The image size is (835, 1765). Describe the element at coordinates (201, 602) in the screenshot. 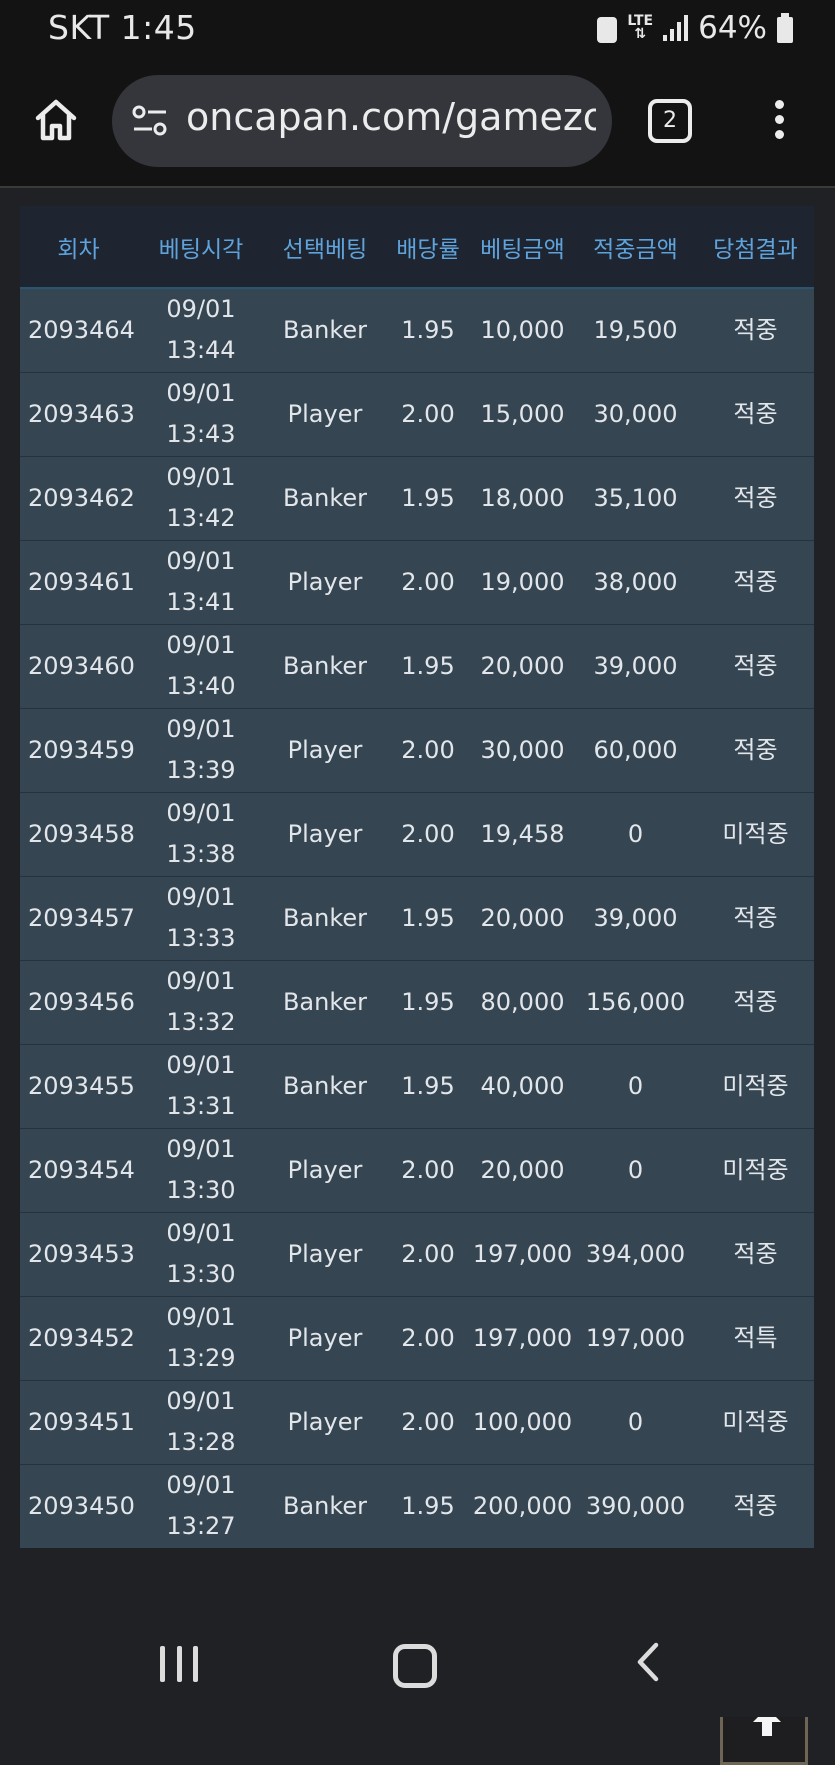

I see `bet-clock: 13:41` at that location.